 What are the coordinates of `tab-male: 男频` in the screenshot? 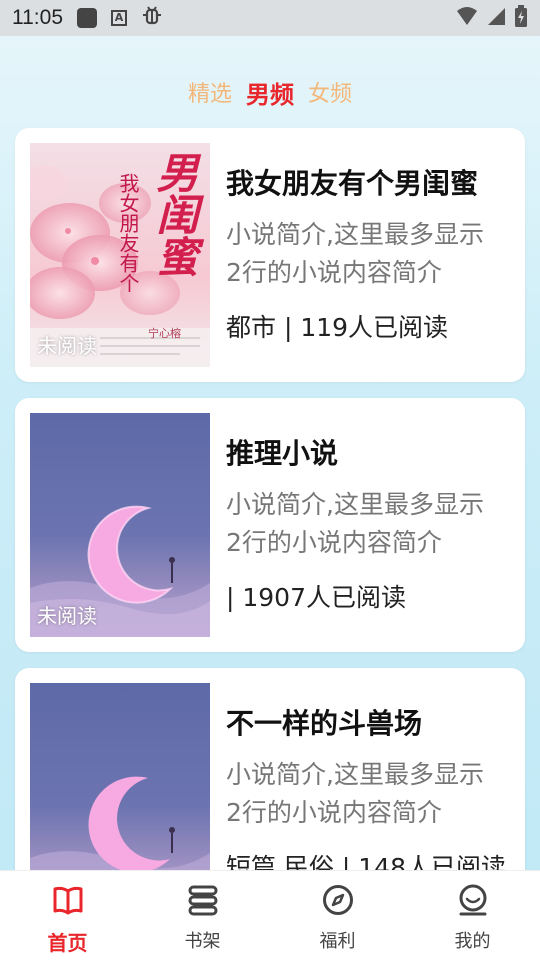 It's located at (270, 92).